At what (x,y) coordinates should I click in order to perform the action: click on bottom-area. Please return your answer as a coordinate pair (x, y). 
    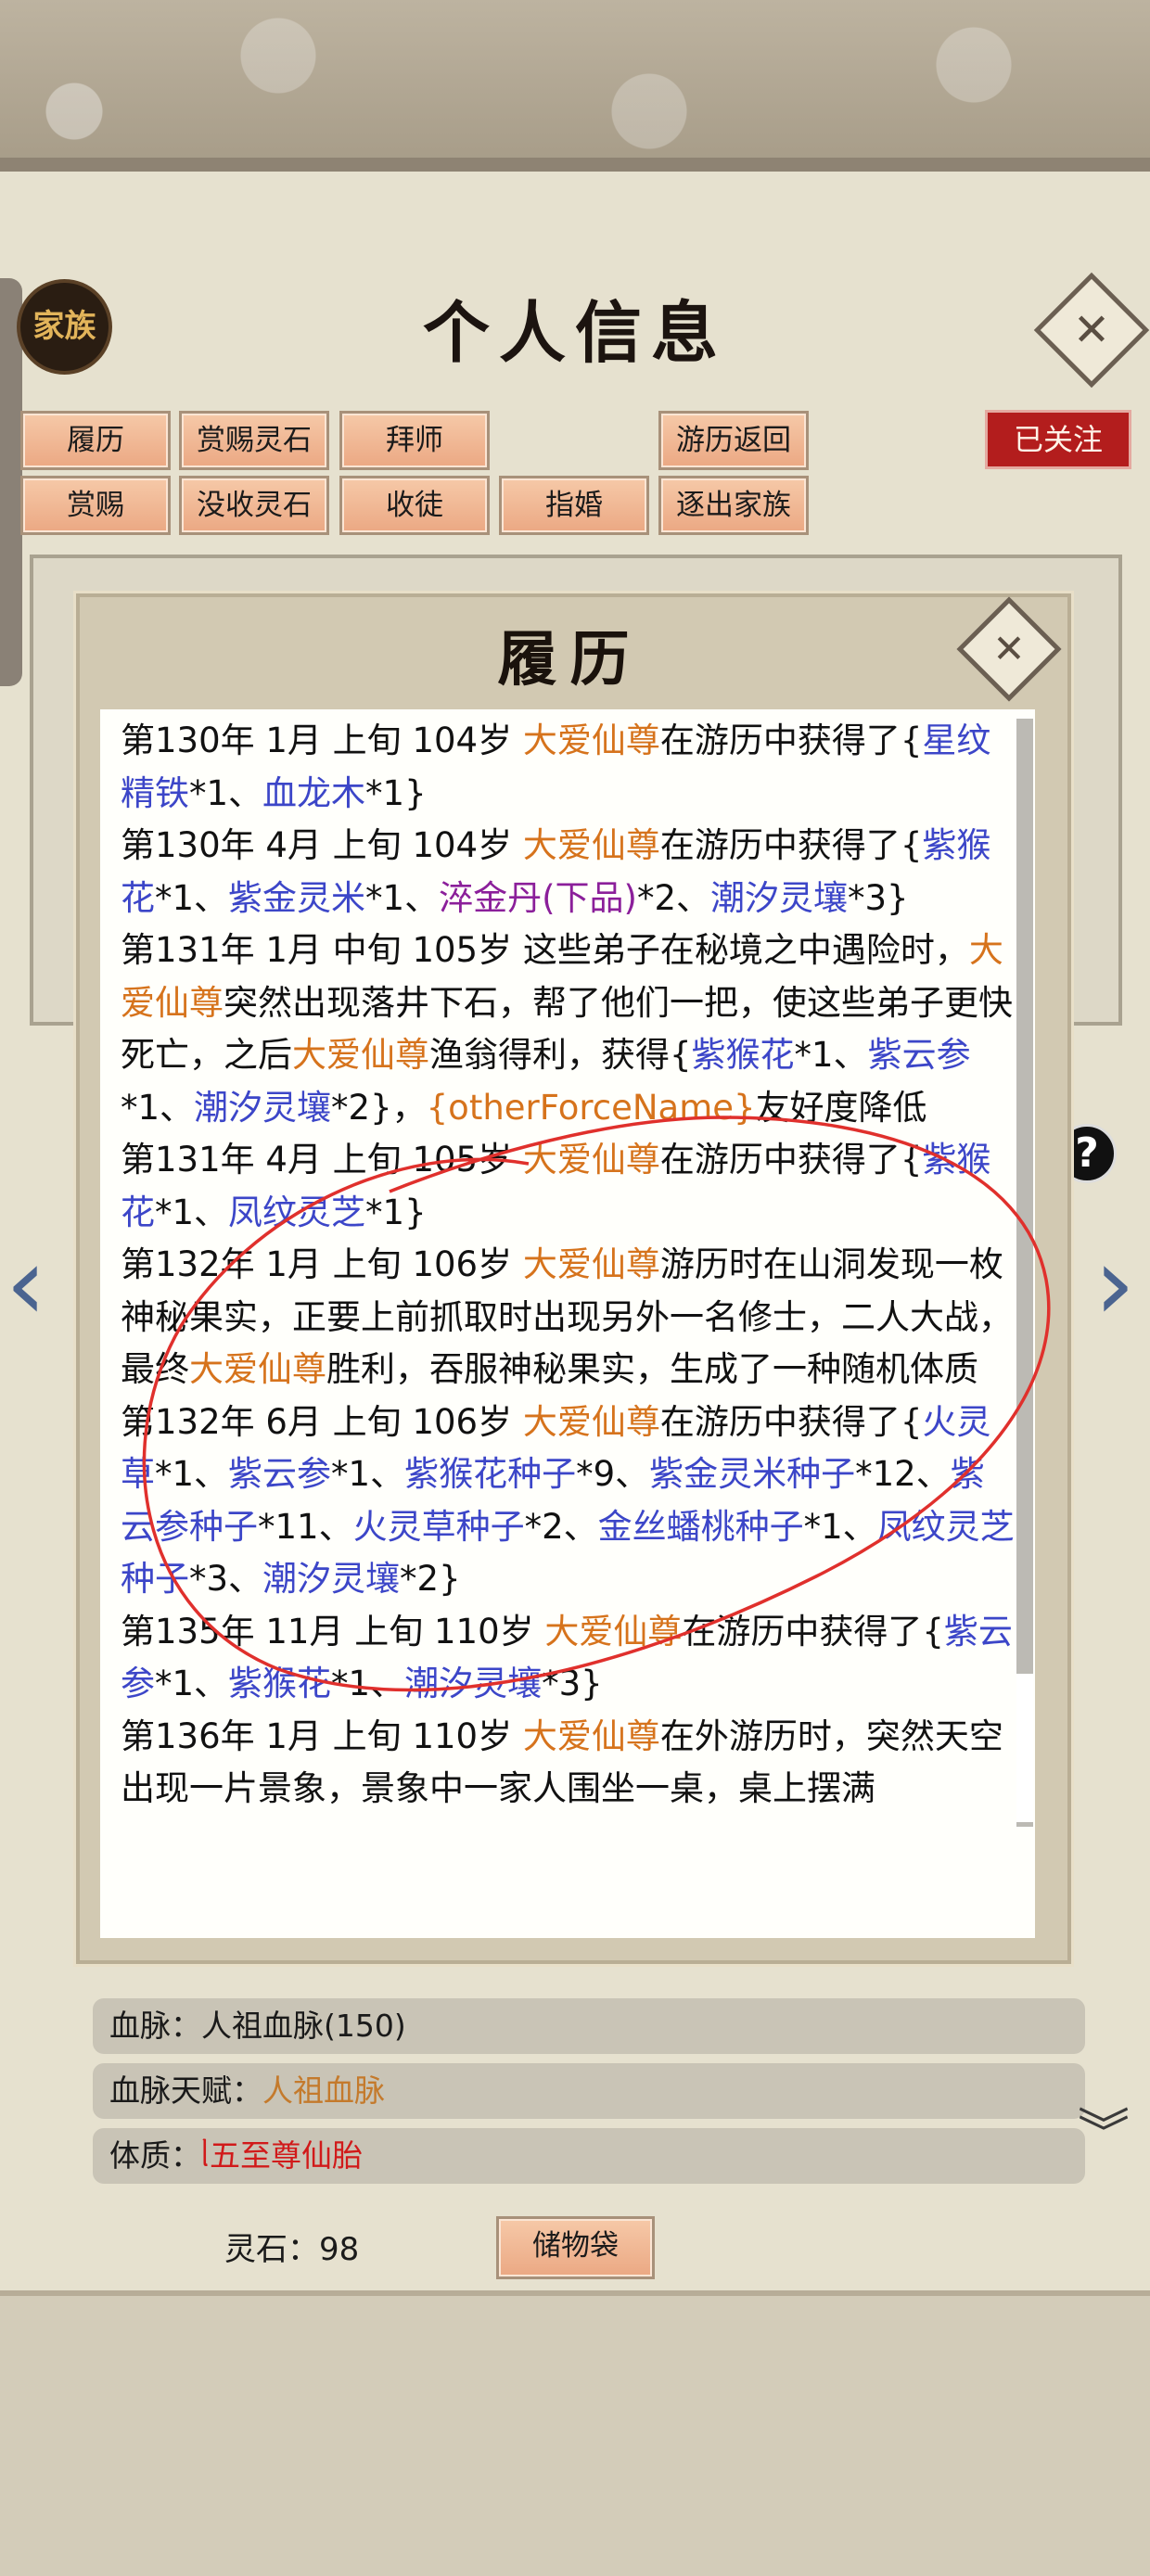
    Looking at the image, I should click on (575, 2433).